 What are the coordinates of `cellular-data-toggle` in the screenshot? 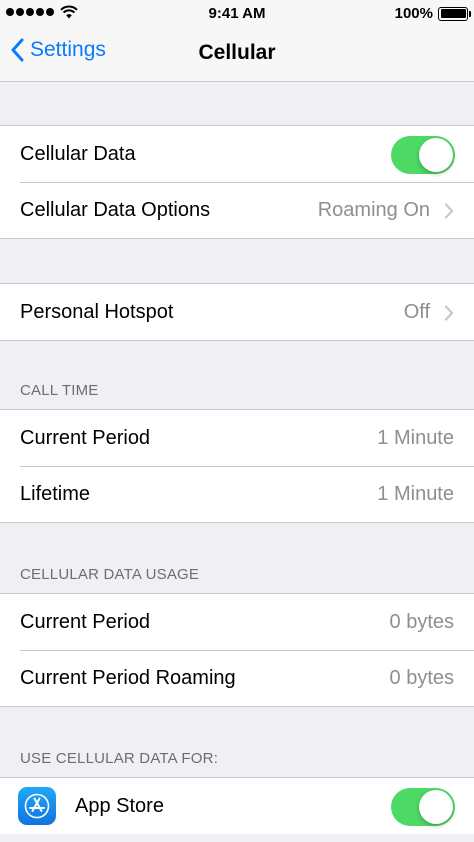 It's located at (423, 155).